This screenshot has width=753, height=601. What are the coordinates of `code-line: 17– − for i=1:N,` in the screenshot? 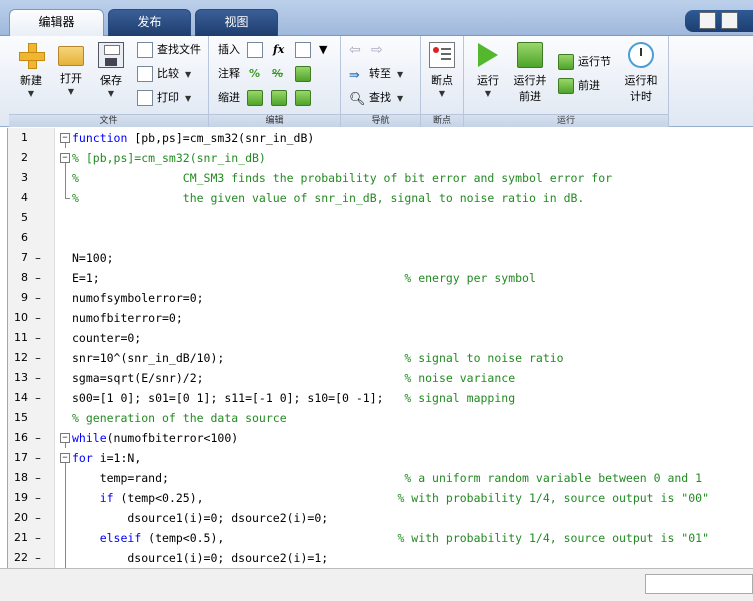 It's located at (380, 458).